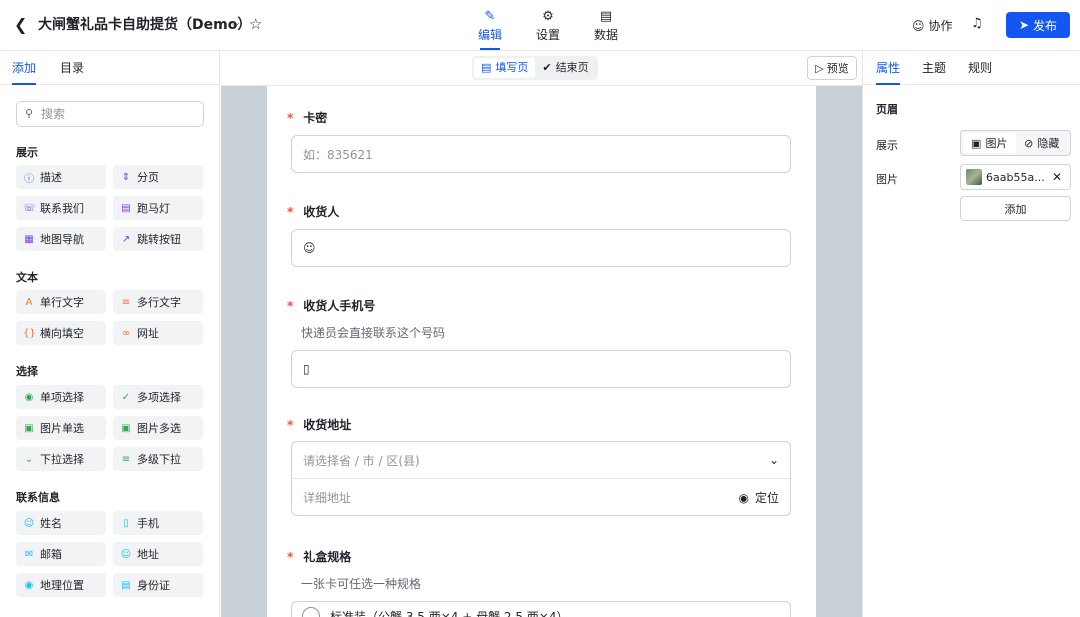 Image resolution: width=1080 pixels, height=617 pixels. Describe the element at coordinates (61, 397) in the screenshot. I see `component-single-choice: ◉ 单项选择` at that location.